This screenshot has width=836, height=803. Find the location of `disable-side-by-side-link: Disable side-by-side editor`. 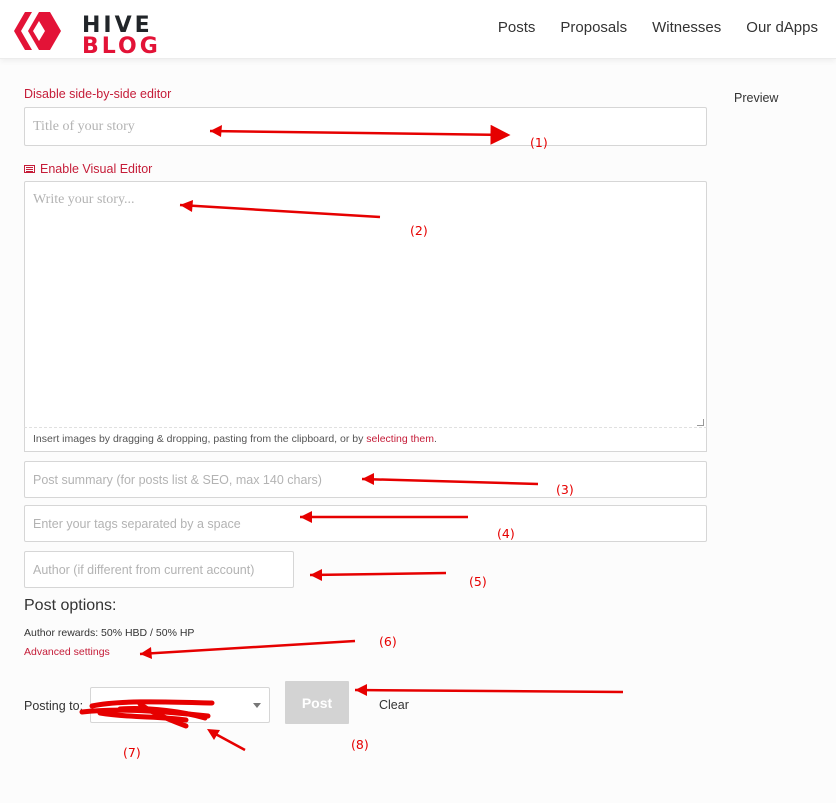

disable-side-by-side-link: Disable side-by-side editor is located at coordinates (97, 94).